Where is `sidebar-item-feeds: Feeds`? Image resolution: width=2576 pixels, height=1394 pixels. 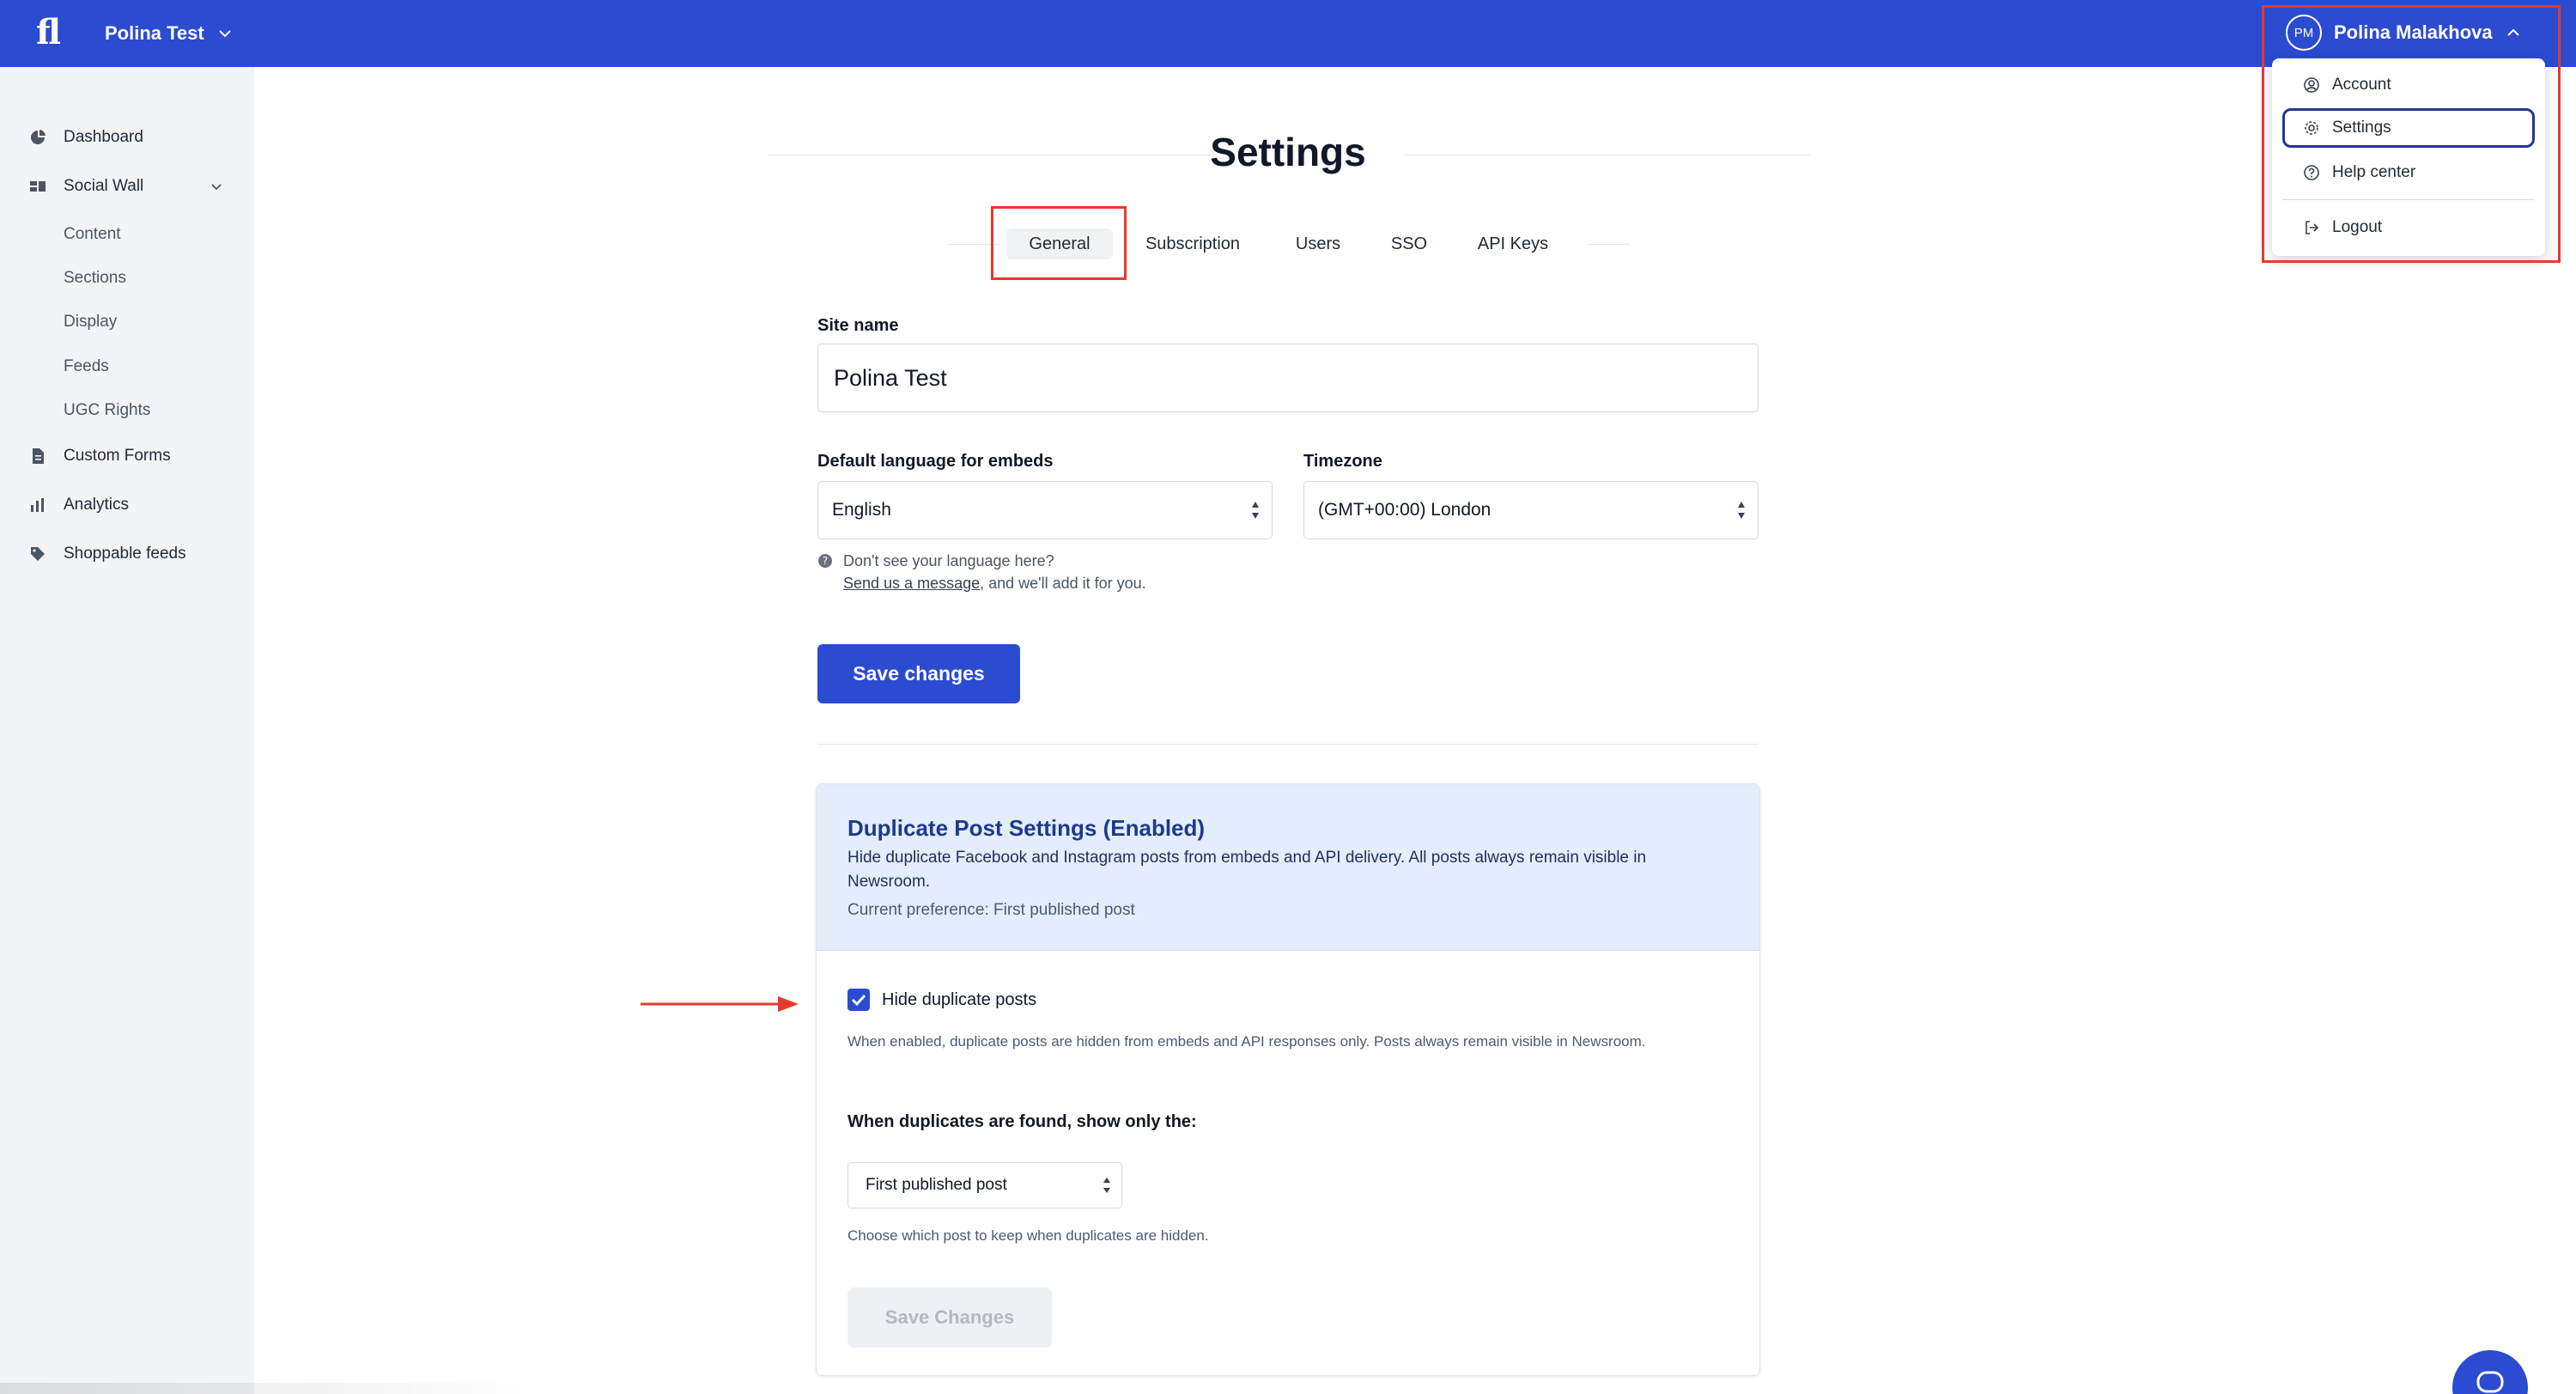 sidebar-item-feeds: Feeds is located at coordinates (86, 367).